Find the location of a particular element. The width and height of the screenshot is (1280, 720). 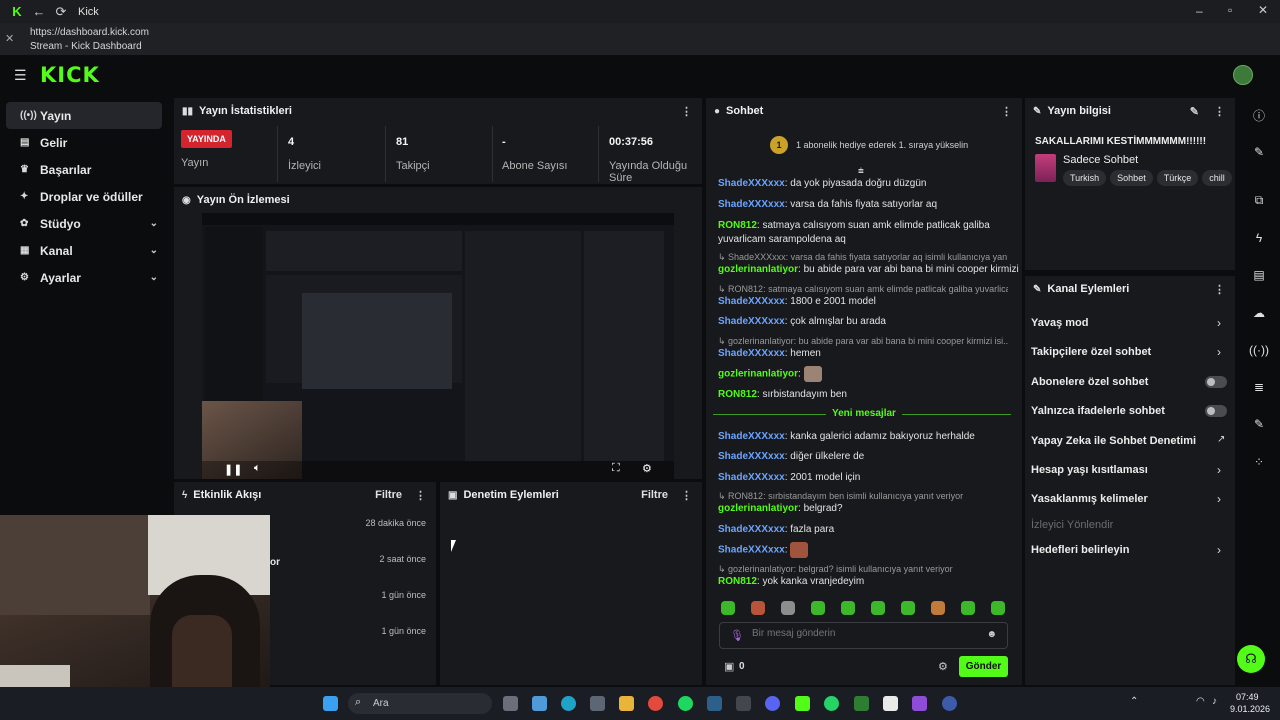

channel-action-slow-mode: Yavaş mod is located at coordinates (1059, 323).